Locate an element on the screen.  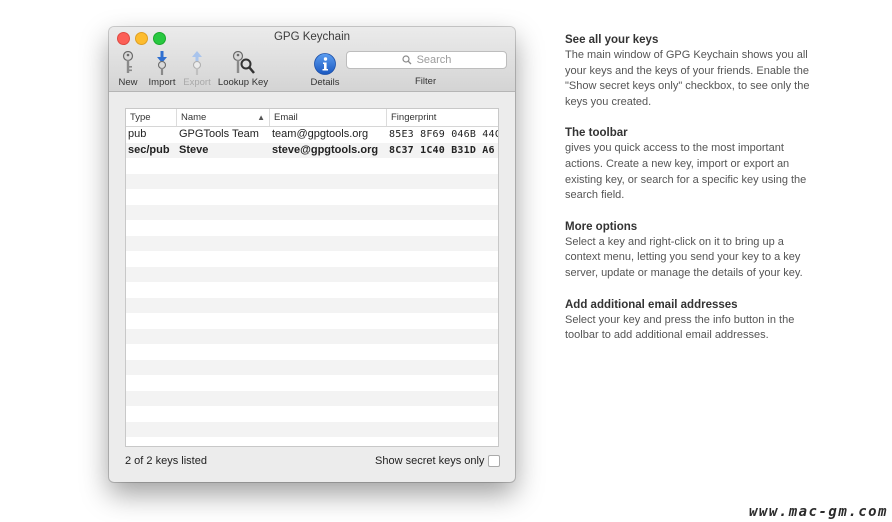
column-header-fingerprint: Fingerprint is located at coordinates (442, 117).